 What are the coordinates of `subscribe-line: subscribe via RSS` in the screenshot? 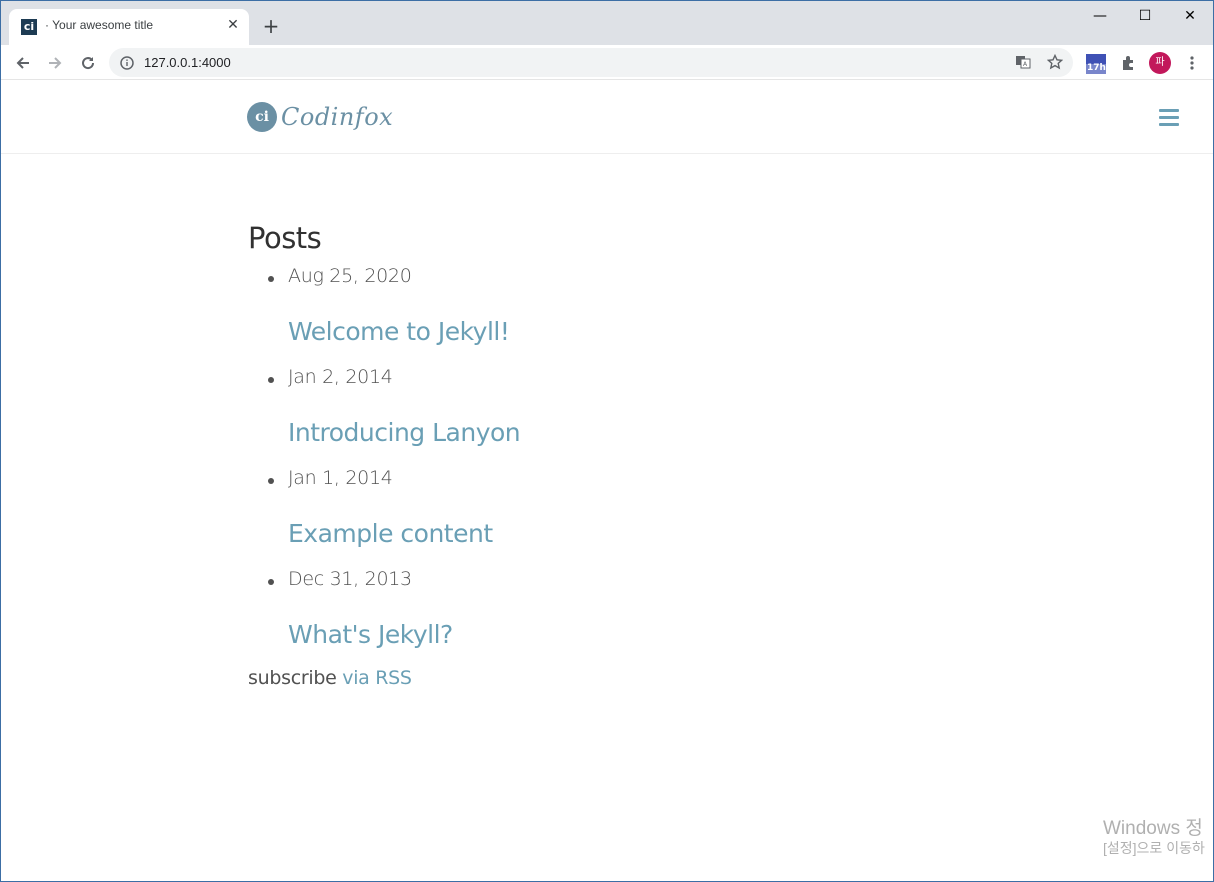 It's located at (598, 678).